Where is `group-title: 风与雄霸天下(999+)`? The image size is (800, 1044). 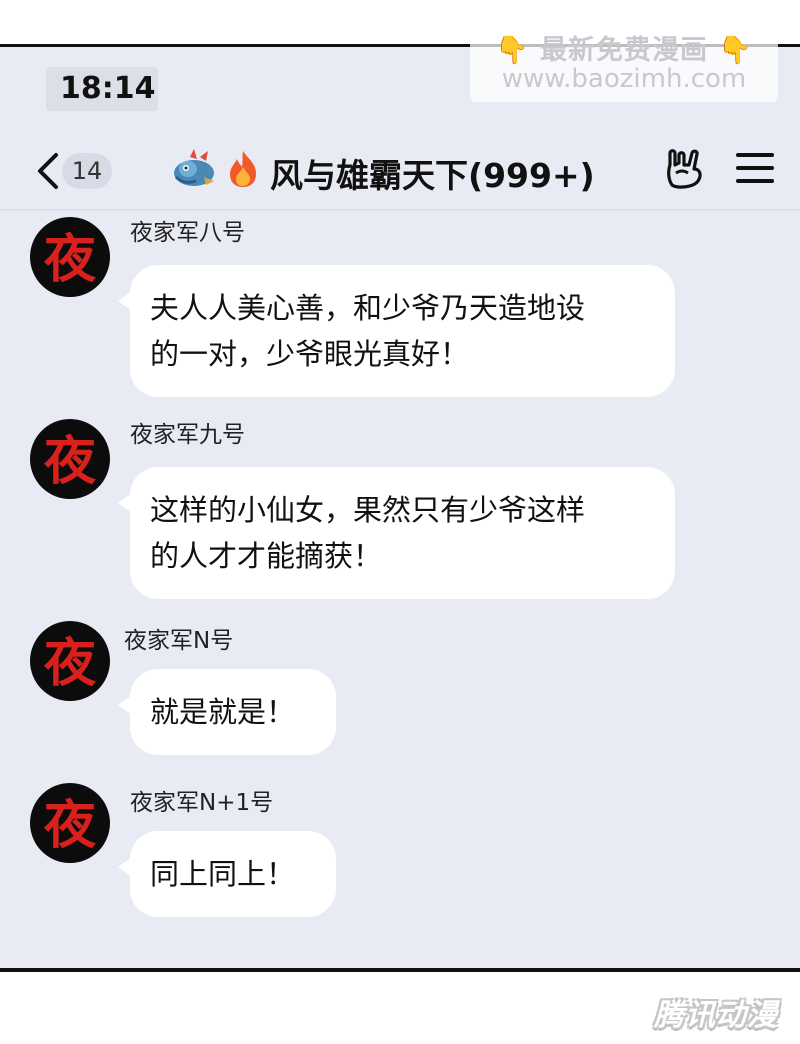
group-title: 风与雄霸天下(999+) is located at coordinates (432, 175).